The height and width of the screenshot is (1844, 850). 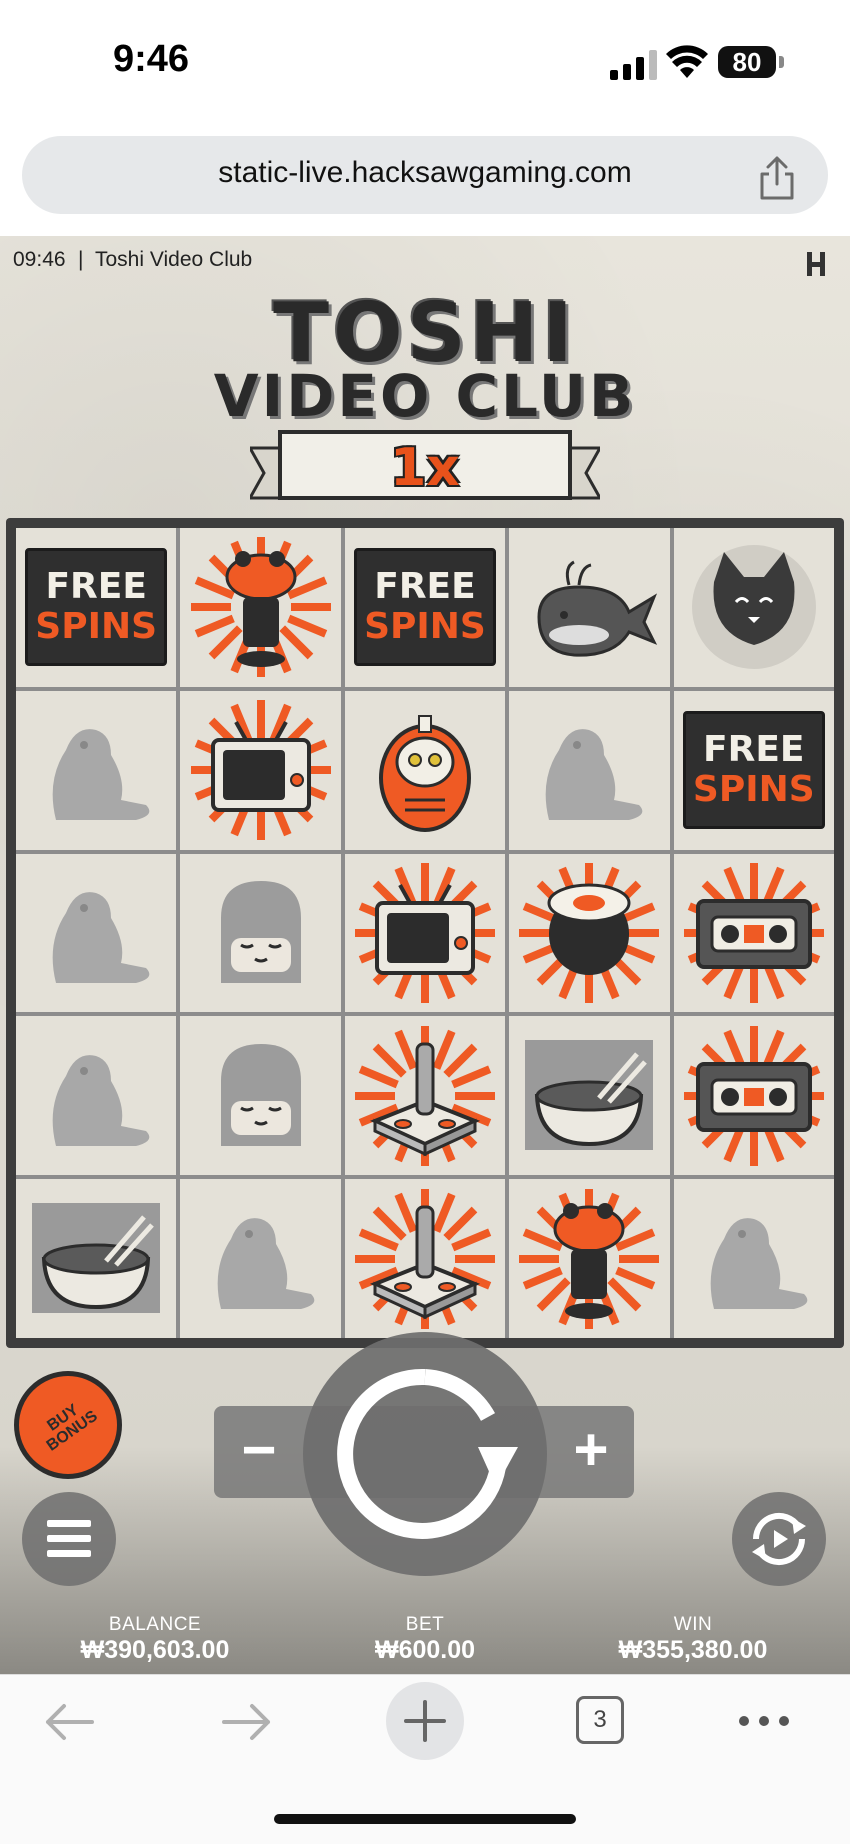 I want to click on home-indicator, so click(x=425, y=1819).